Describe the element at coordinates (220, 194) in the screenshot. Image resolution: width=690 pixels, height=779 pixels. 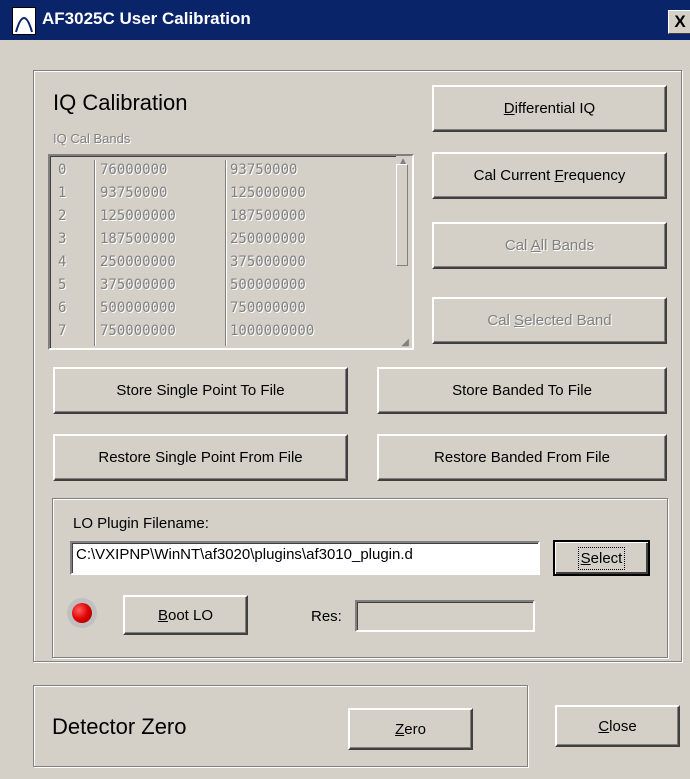
I see `band-row: 1 93750000 125000000` at that location.